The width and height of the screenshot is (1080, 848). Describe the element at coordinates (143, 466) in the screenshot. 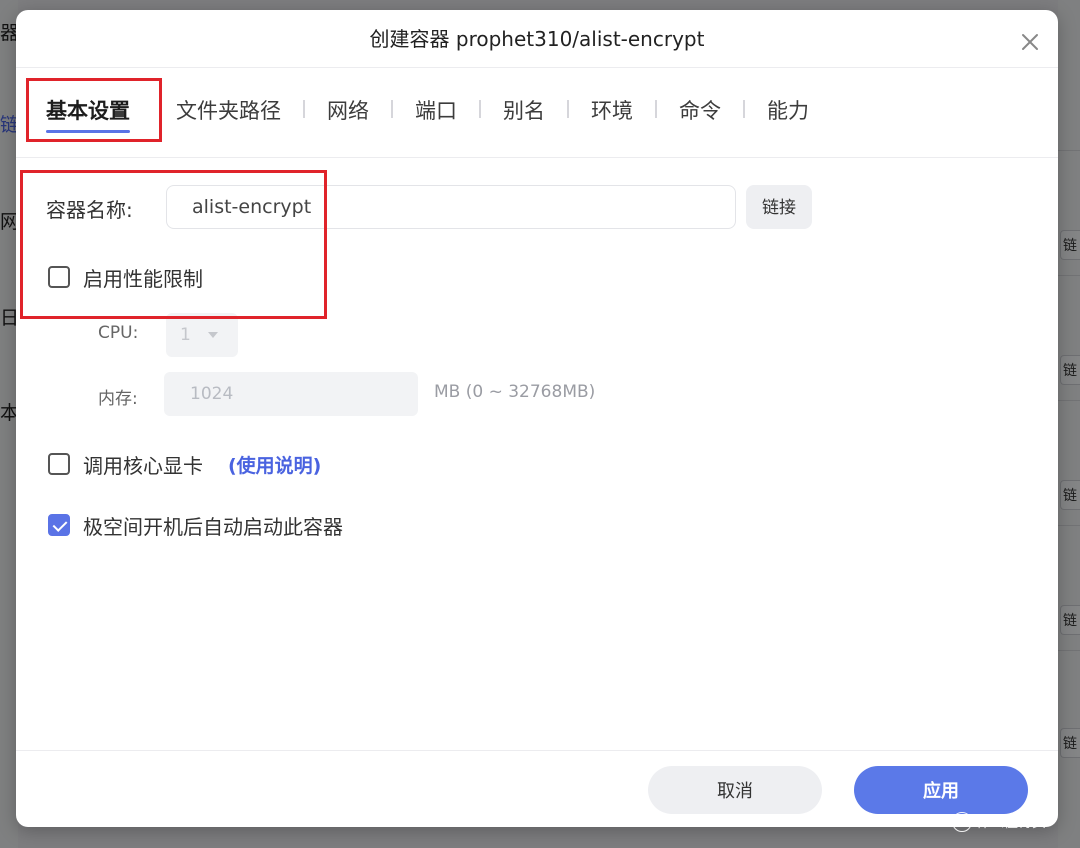

I see `gpu-label: 调用核心显卡` at that location.